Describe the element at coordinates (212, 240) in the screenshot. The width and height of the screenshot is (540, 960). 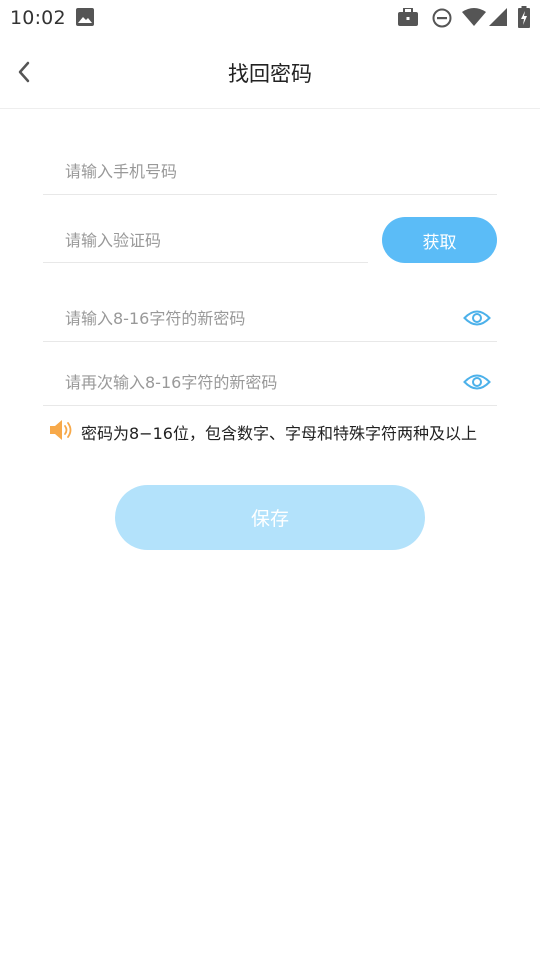
I see `verification-code-input` at that location.